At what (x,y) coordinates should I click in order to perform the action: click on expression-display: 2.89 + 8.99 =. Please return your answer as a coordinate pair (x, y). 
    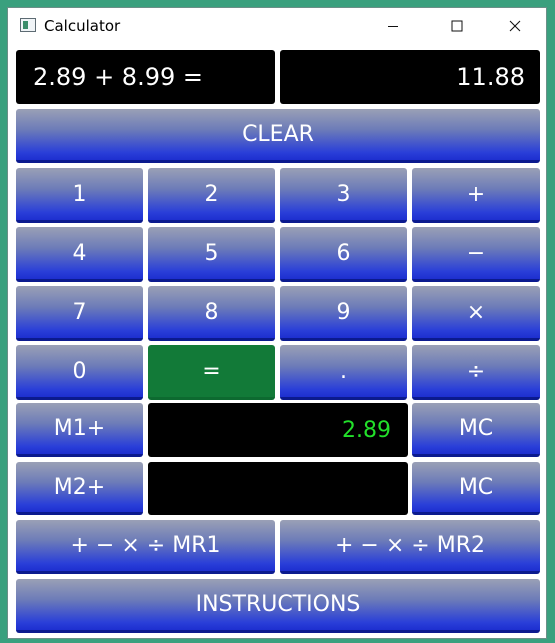
    Looking at the image, I should click on (145, 77).